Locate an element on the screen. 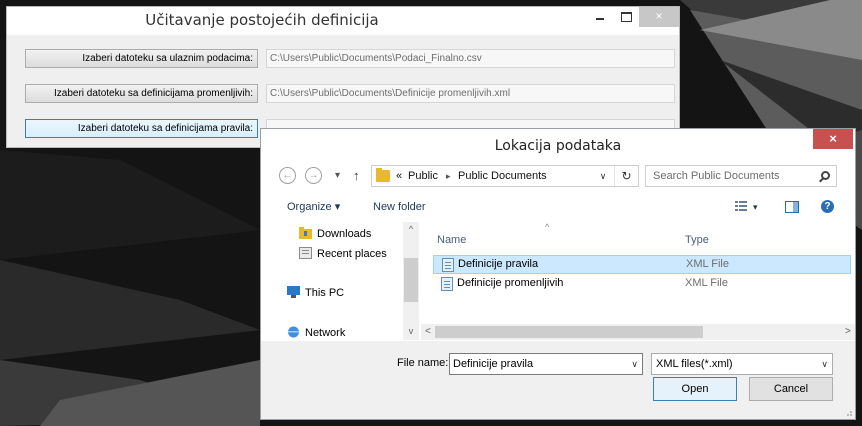 Image resolution: width=862 pixels, height=426 pixels. dialog-title: Lokacija podataka is located at coordinates (558, 146).